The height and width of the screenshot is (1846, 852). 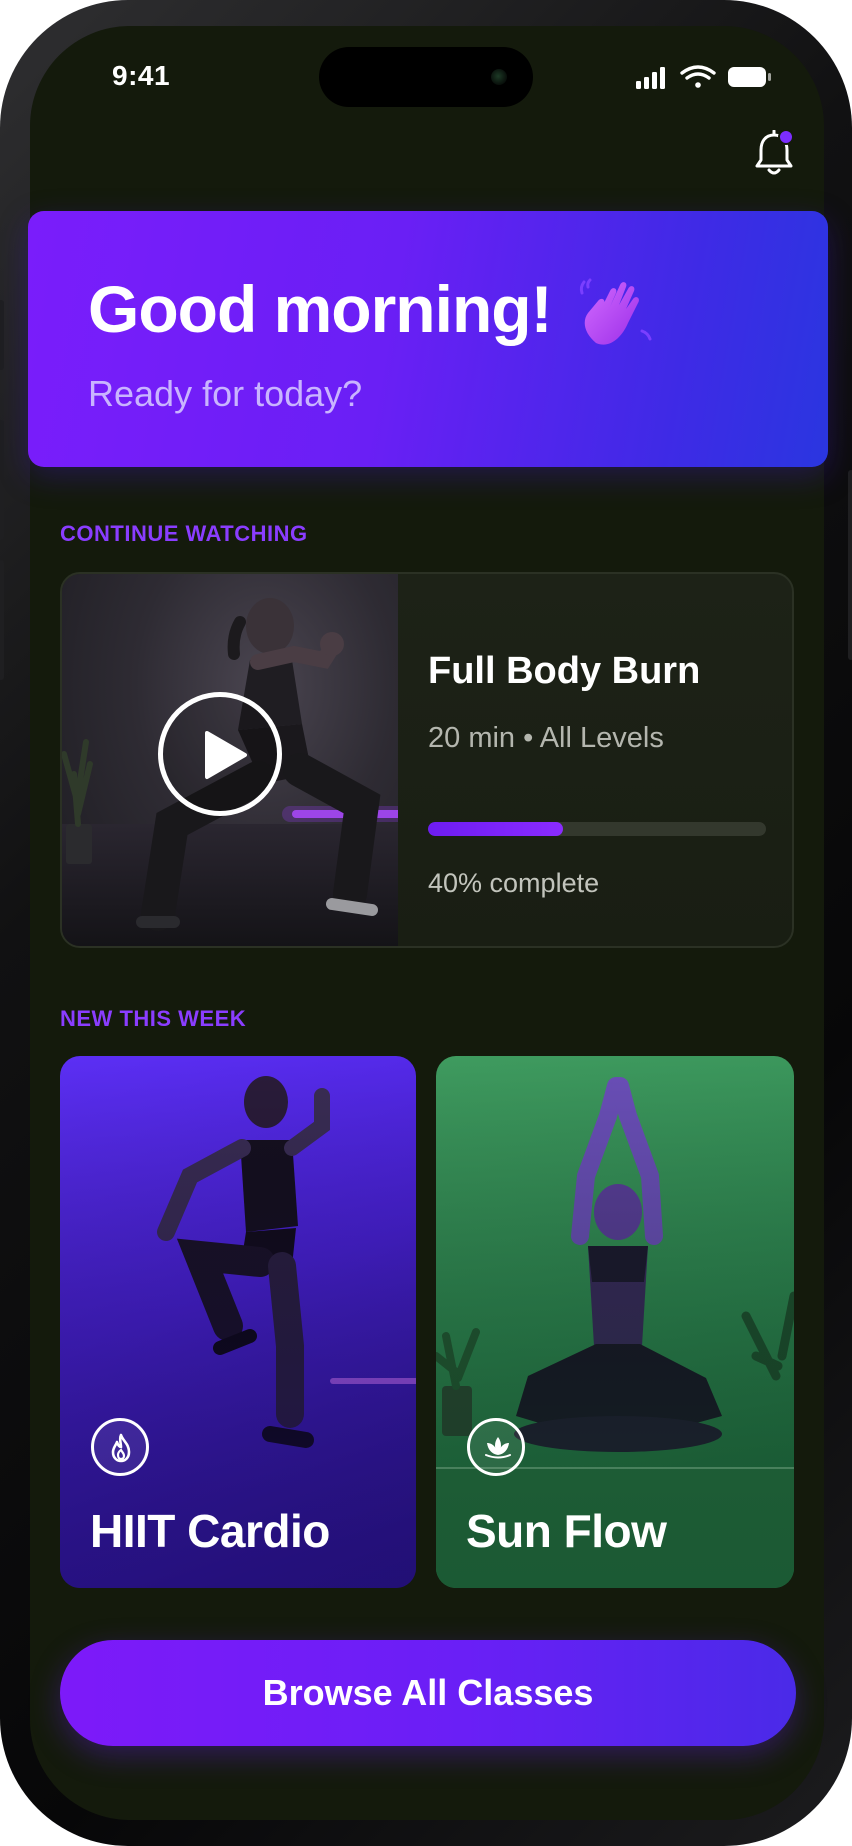 I want to click on play-button, so click(x=220, y=754).